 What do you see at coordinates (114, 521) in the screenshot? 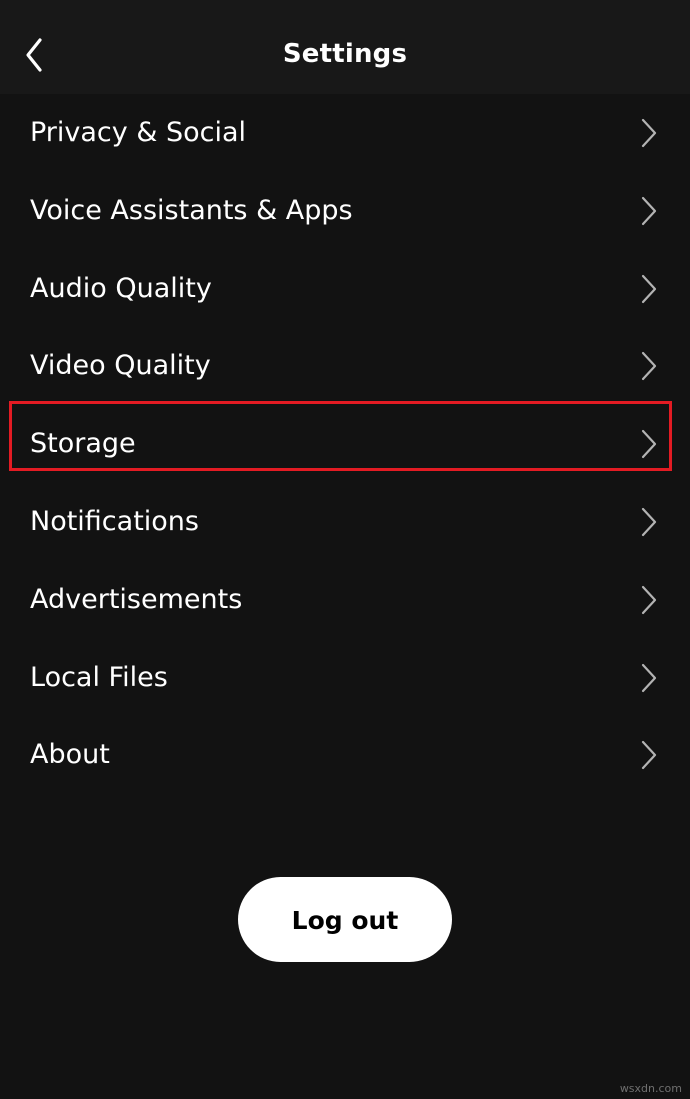
I see `menu-item-label: Notifications` at bounding box center [114, 521].